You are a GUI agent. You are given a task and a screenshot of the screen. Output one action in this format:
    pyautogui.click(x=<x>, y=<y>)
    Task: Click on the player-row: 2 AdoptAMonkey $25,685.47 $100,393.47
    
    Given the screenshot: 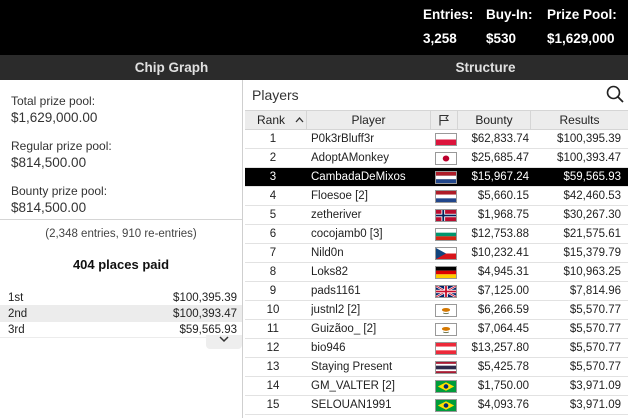 What is the action you would take?
    pyautogui.click(x=436, y=158)
    